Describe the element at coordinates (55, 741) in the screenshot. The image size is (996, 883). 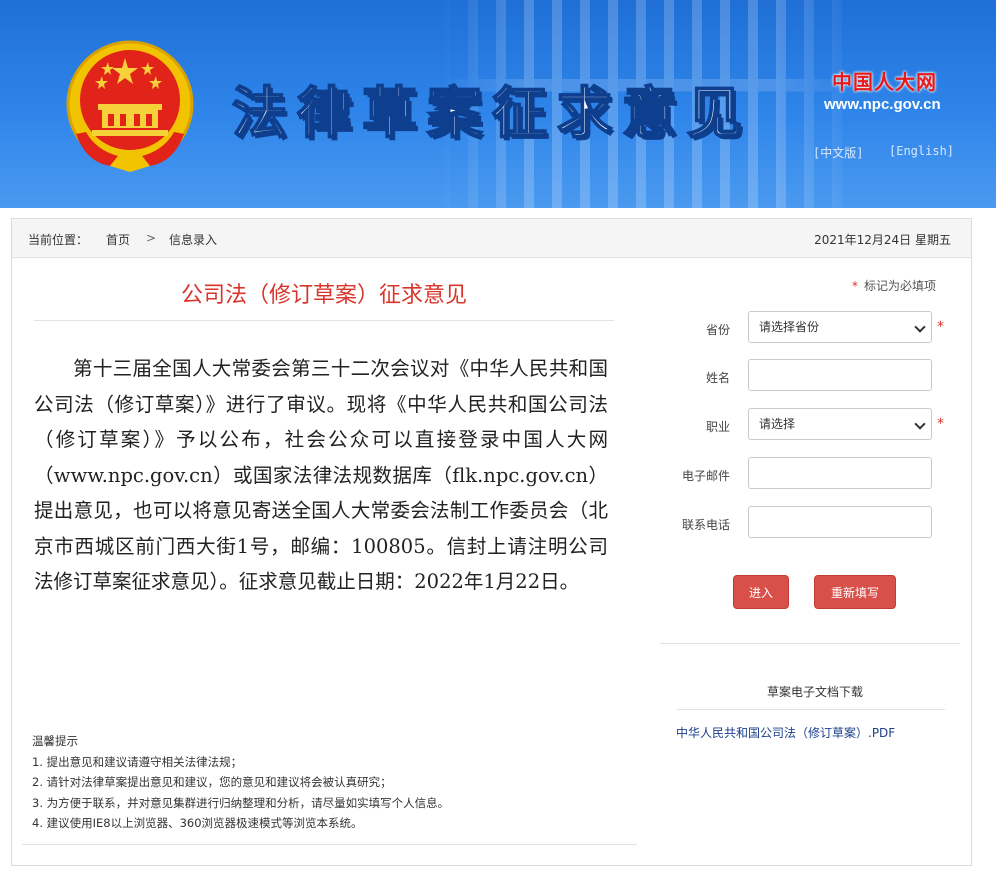
I see `tips-heading: 温馨提示` at that location.